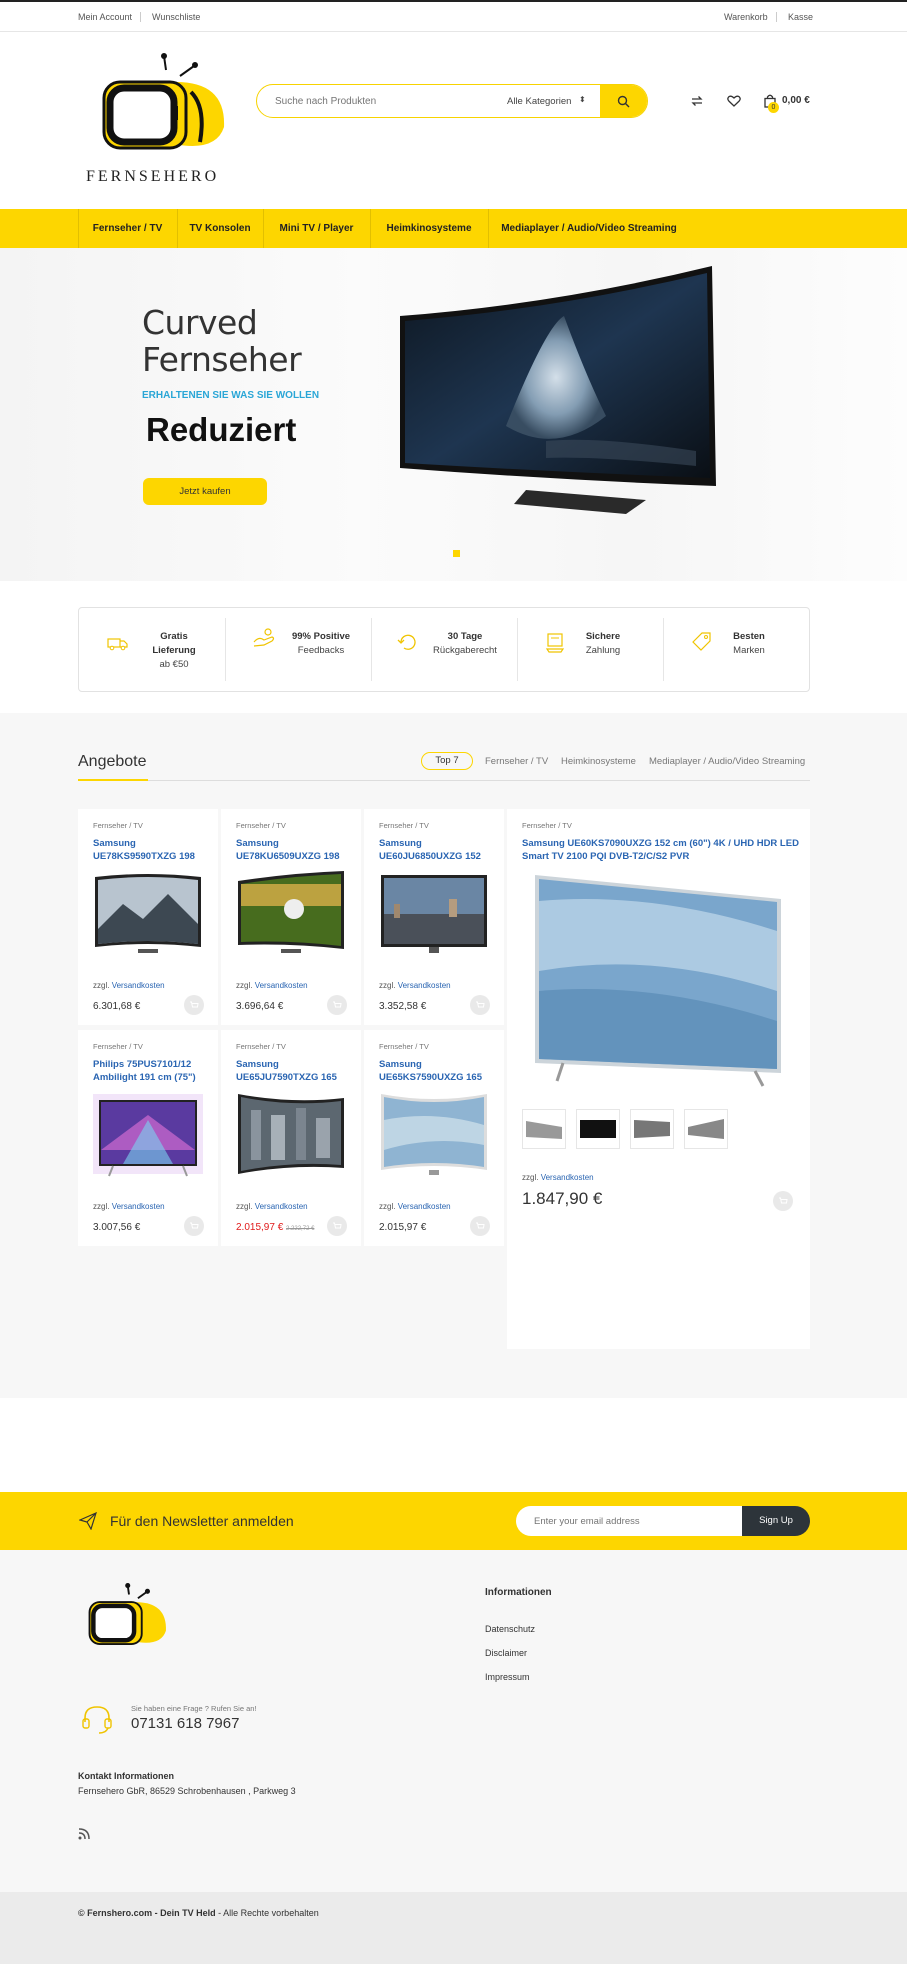 The width and height of the screenshot is (907, 1964). I want to click on copyright-brand: © Fernshero.com - Dein TV Held, so click(147, 1913).